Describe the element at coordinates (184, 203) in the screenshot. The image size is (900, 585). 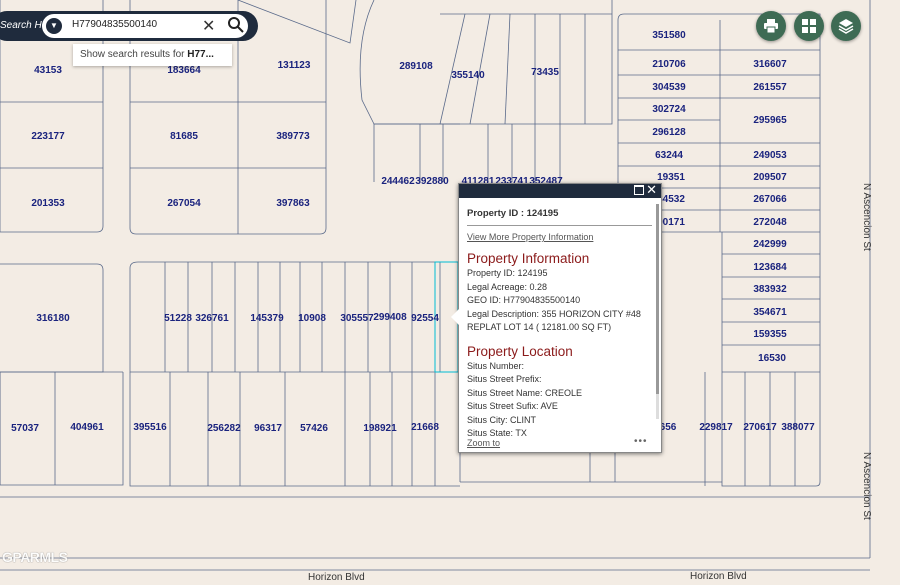
I see `parcel-label: 267054` at that location.